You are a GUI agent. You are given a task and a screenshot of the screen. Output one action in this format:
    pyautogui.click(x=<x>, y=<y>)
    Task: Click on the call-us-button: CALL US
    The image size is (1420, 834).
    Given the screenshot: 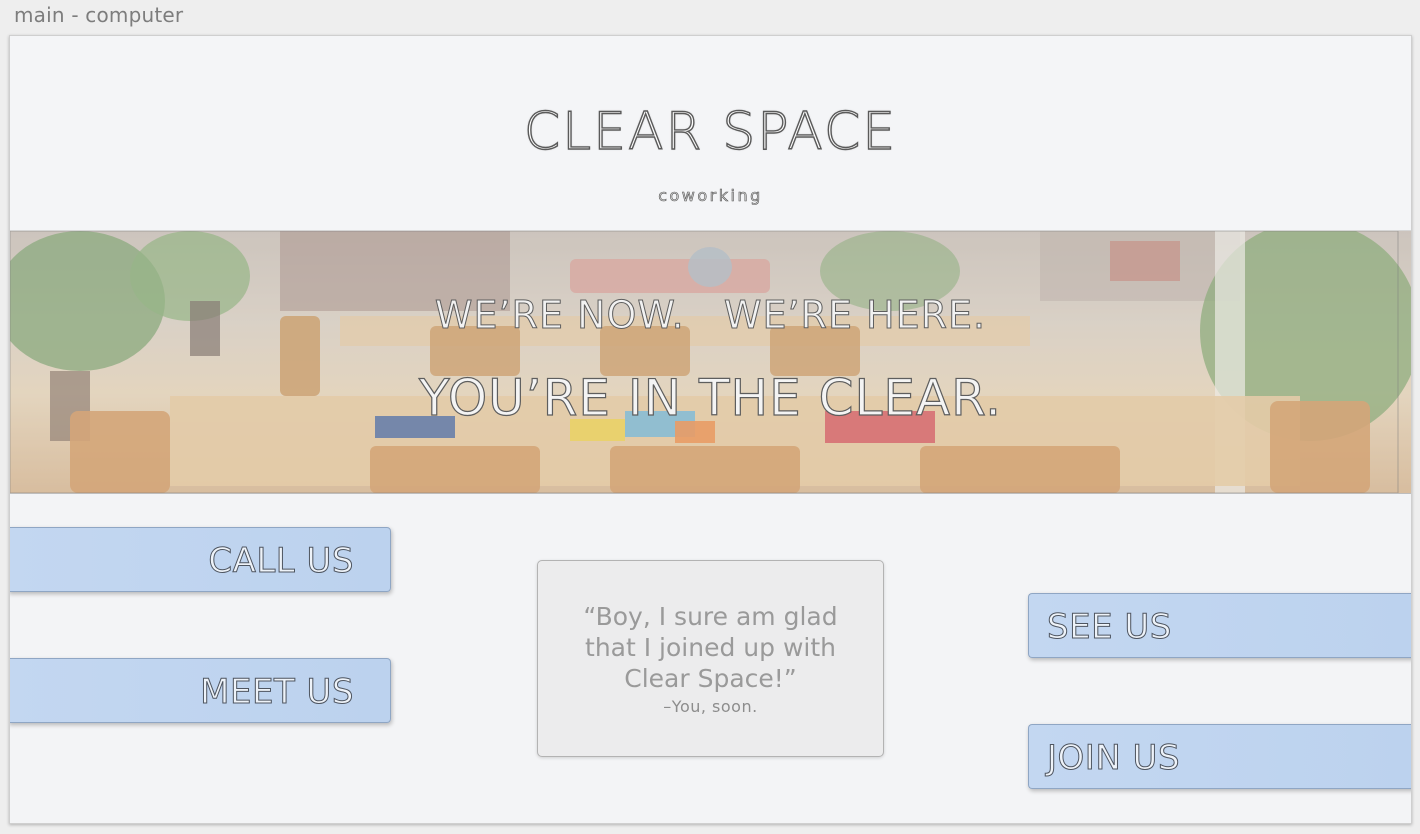 What is the action you would take?
    pyautogui.click(x=200, y=559)
    